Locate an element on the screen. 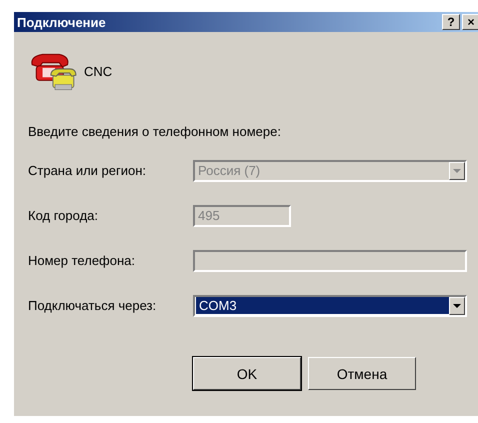 The height and width of the screenshot is (423, 478). field-label: Код города: is located at coordinates (64, 215).